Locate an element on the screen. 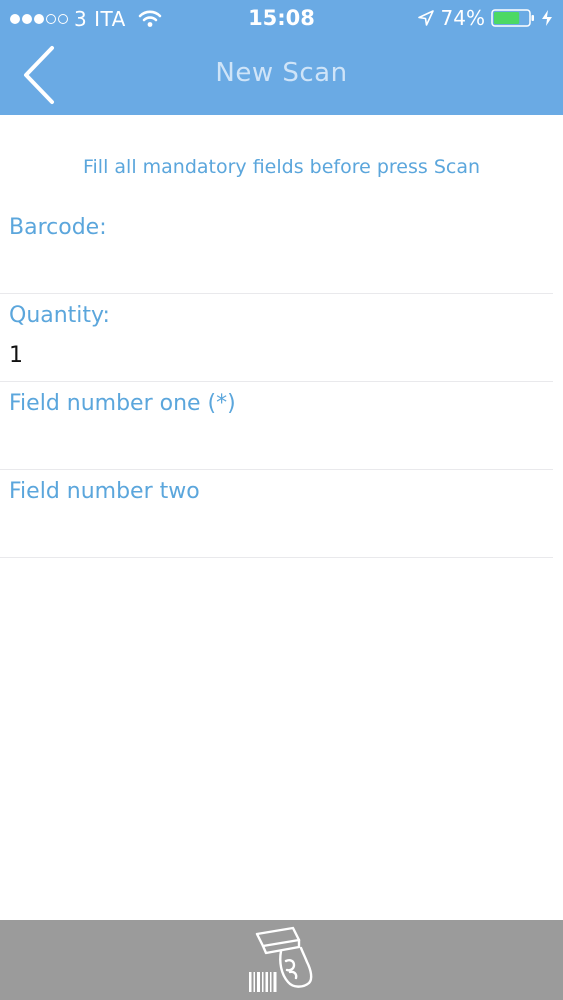 The width and height of the screenshot is (563, 1000). field-number-one-input is located at coordinates (274, 443).